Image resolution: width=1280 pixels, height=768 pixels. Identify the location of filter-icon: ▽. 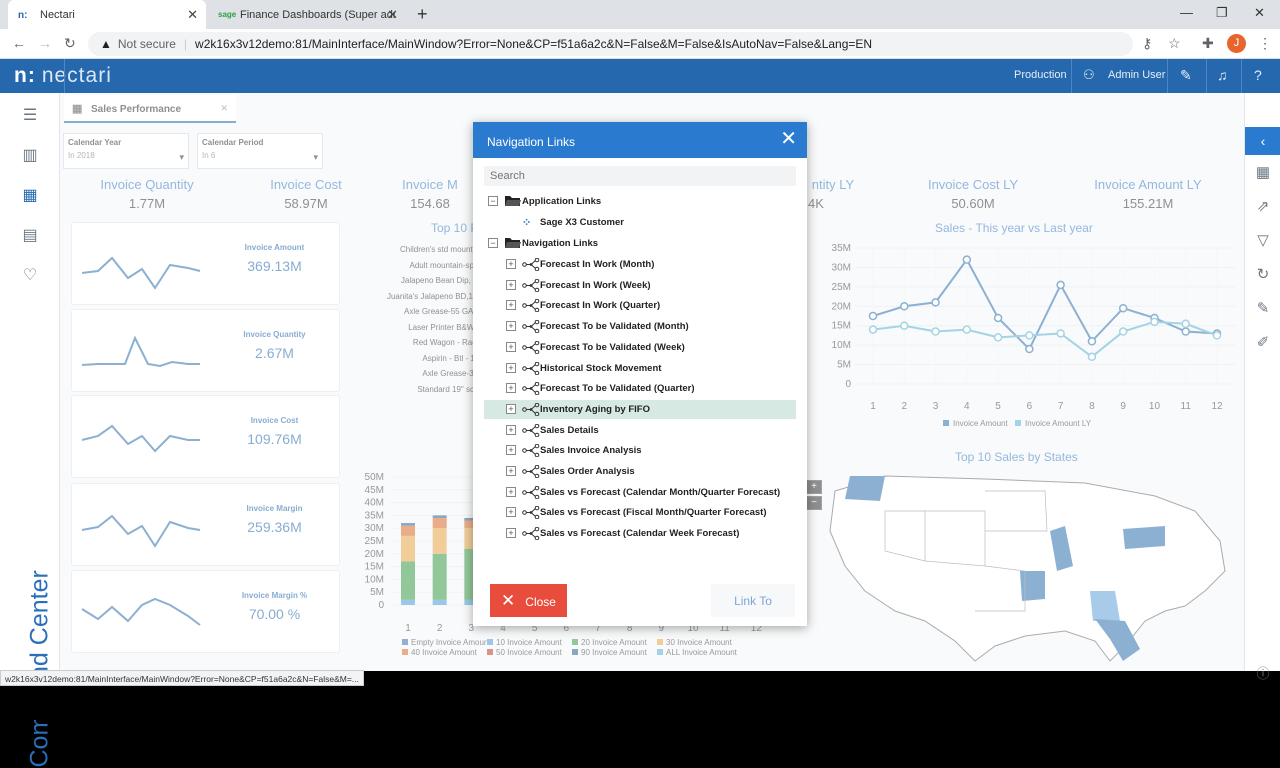
(1263, 240).